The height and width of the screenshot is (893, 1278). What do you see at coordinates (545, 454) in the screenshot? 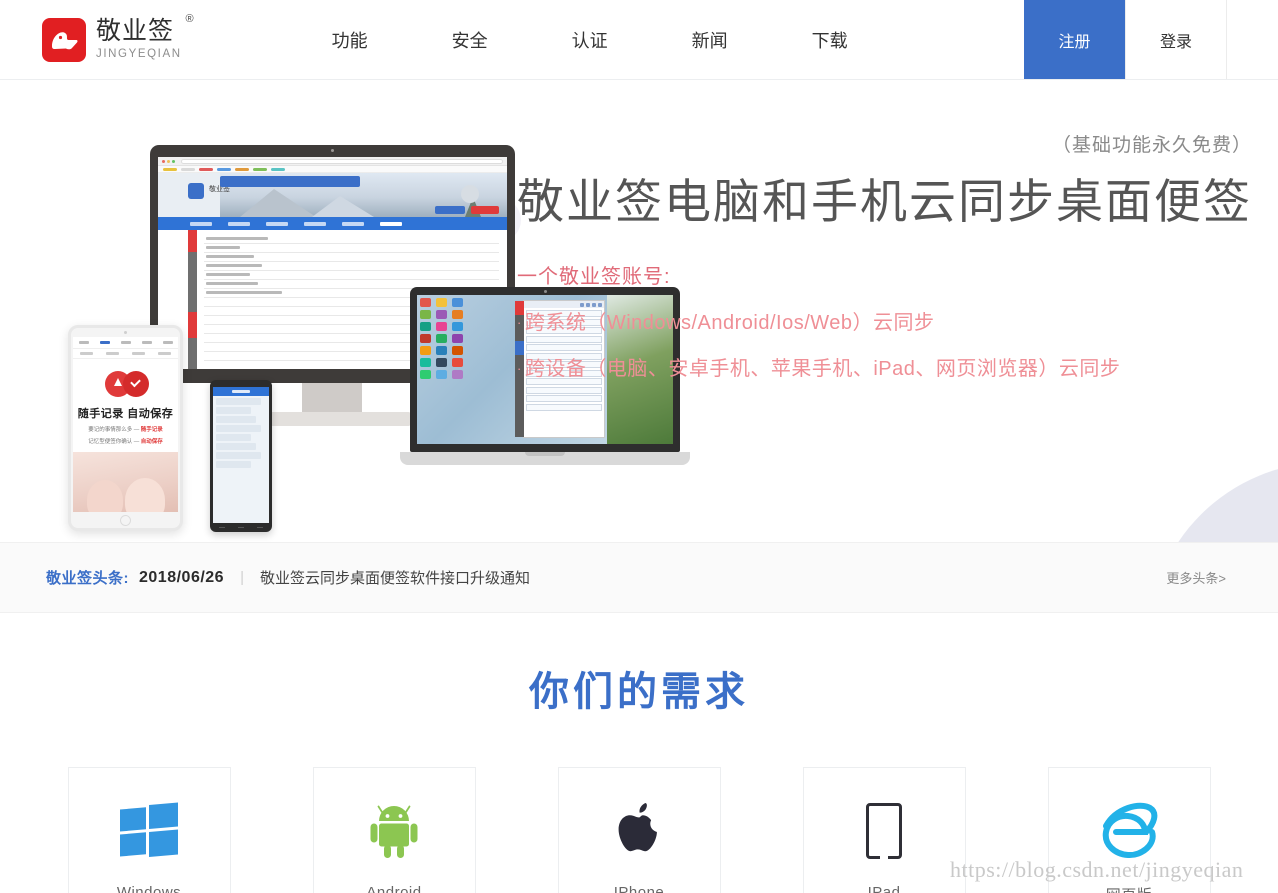
I see `laptop-notch` at bounding box center [545, 454].